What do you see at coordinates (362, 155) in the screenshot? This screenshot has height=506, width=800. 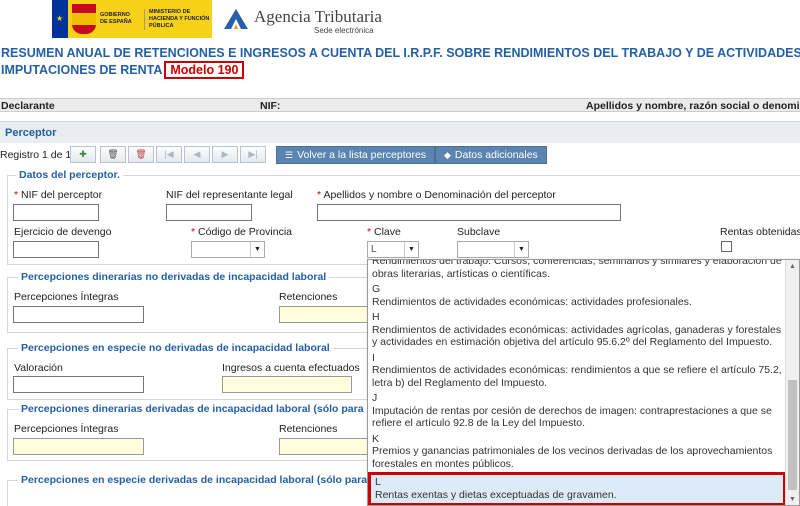 I see `back-to-list-label: Volver a la lista perceptores` at bounding box center [362, 155].